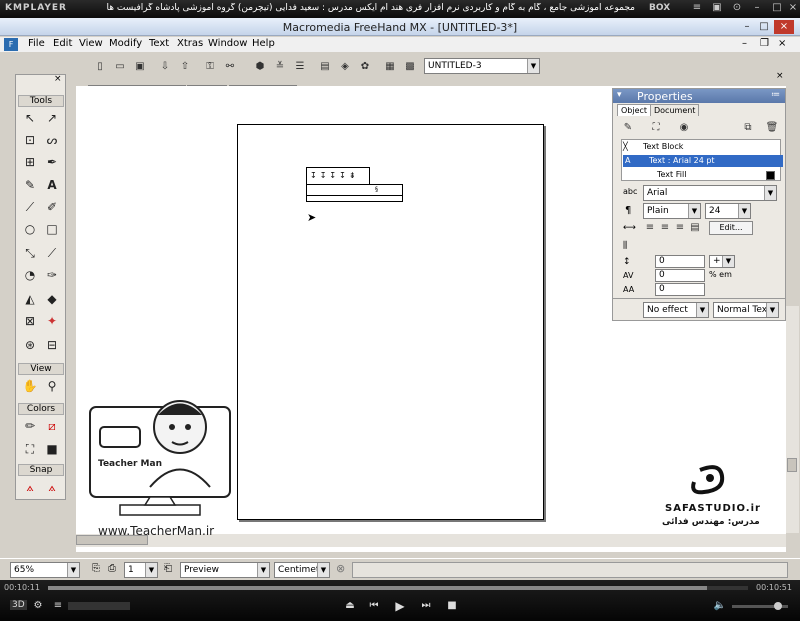  What do you see at coordinates (141, 570) in the screenshot?
I see `page-select: 1 ▼` at bounding box center [141, 570].